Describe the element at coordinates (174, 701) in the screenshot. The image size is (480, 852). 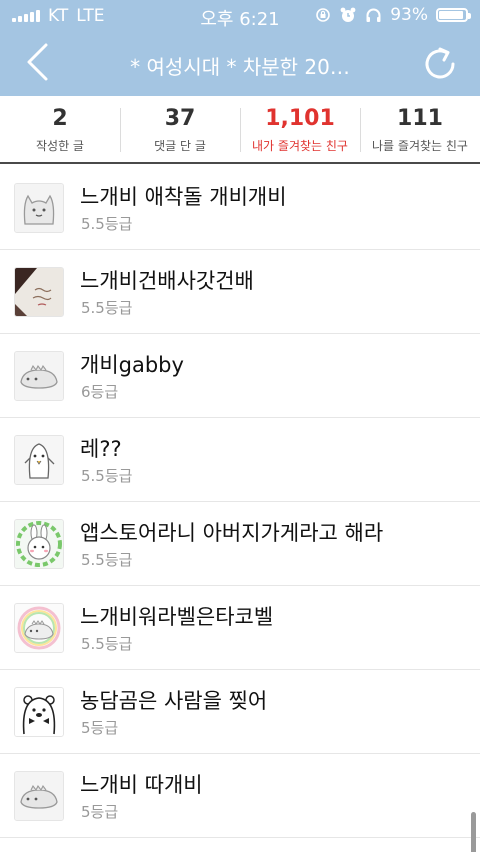
I see `friend-name: 농담곰은 사람을 찢어` at that location.